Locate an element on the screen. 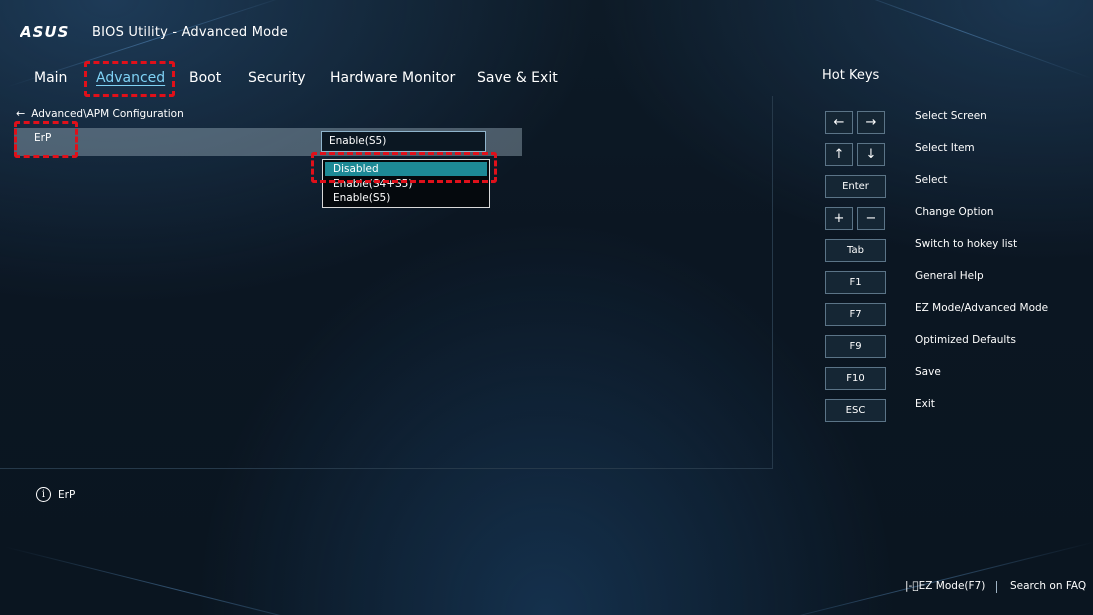 This screenshot has height=615, width=1093. option-enable-s5: Enable(S5) is located at coordinates (406, 198).